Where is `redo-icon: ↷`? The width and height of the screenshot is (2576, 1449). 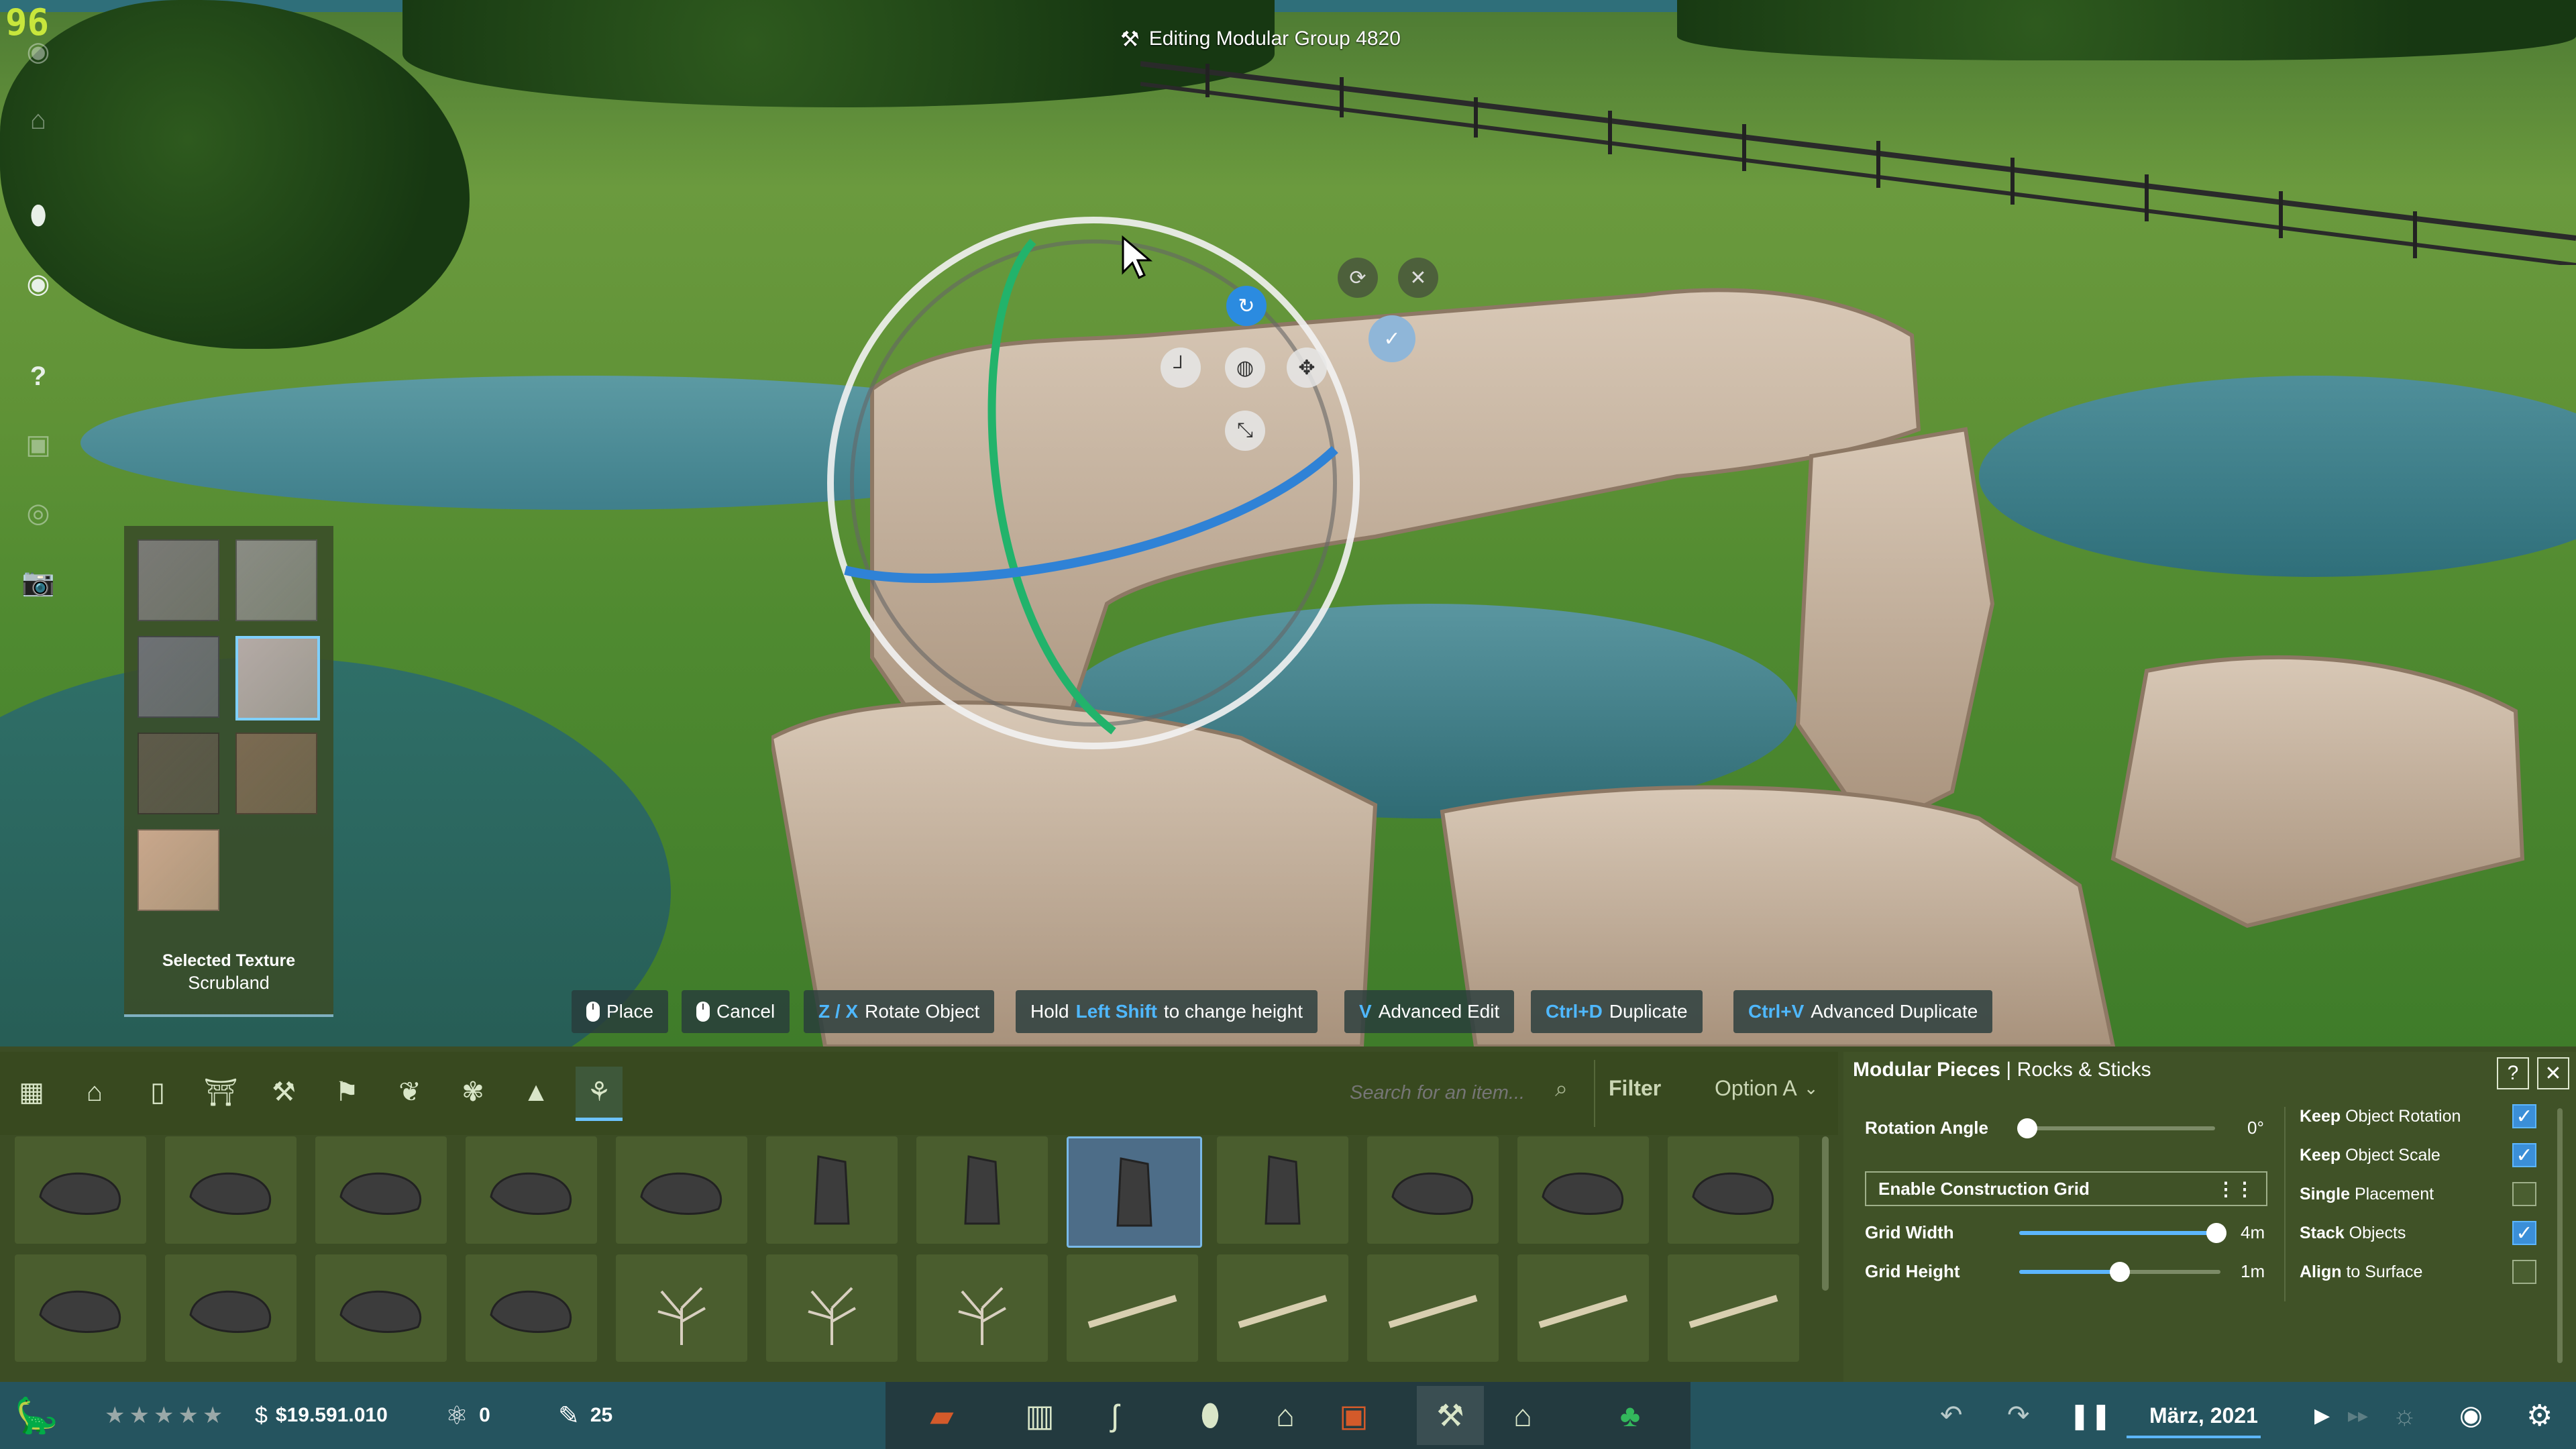 redo-icon: ↷ is located at coordinates (2018, 1415).